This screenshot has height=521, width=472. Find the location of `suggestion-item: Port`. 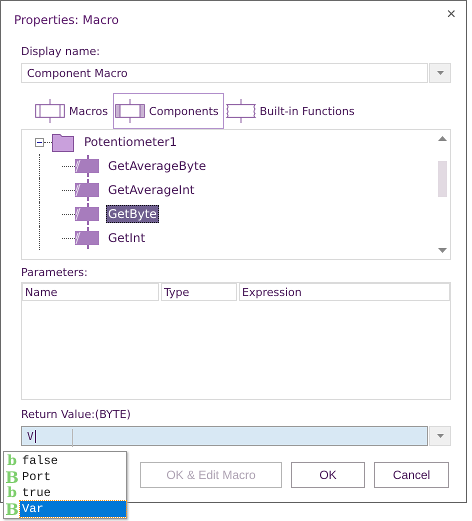

suggestion-item: Port is located at coordinates (73, 477).